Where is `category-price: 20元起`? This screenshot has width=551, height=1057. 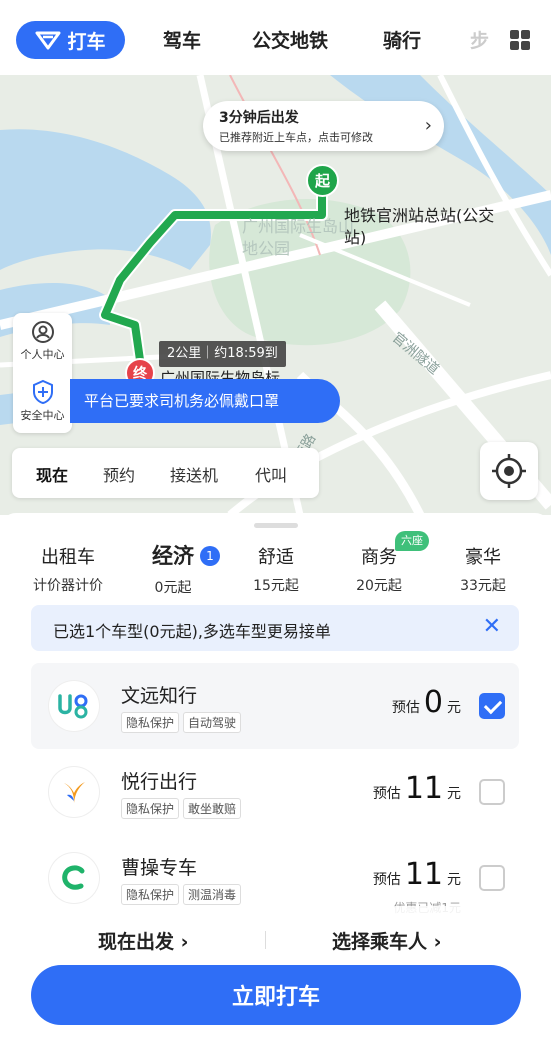 category-price: 20元起 is located at coordinates (379, 586).